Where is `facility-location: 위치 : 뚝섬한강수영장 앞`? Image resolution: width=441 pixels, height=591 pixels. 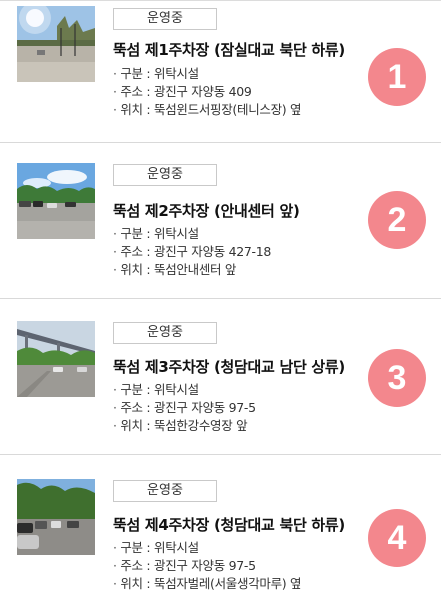 facility-location: 위치 : 뚝섬한강수영장 앞 is located at coordinates (184, 426).